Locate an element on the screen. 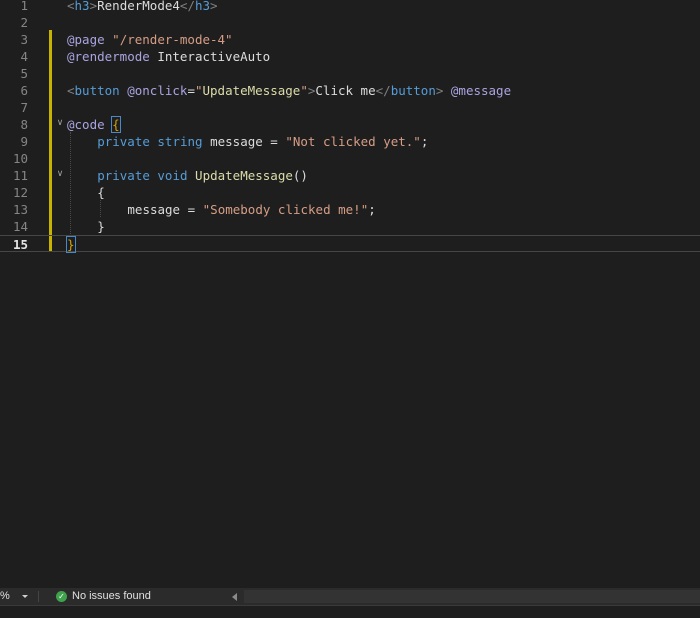  code-token: @message is located at coordinates (481, 90).